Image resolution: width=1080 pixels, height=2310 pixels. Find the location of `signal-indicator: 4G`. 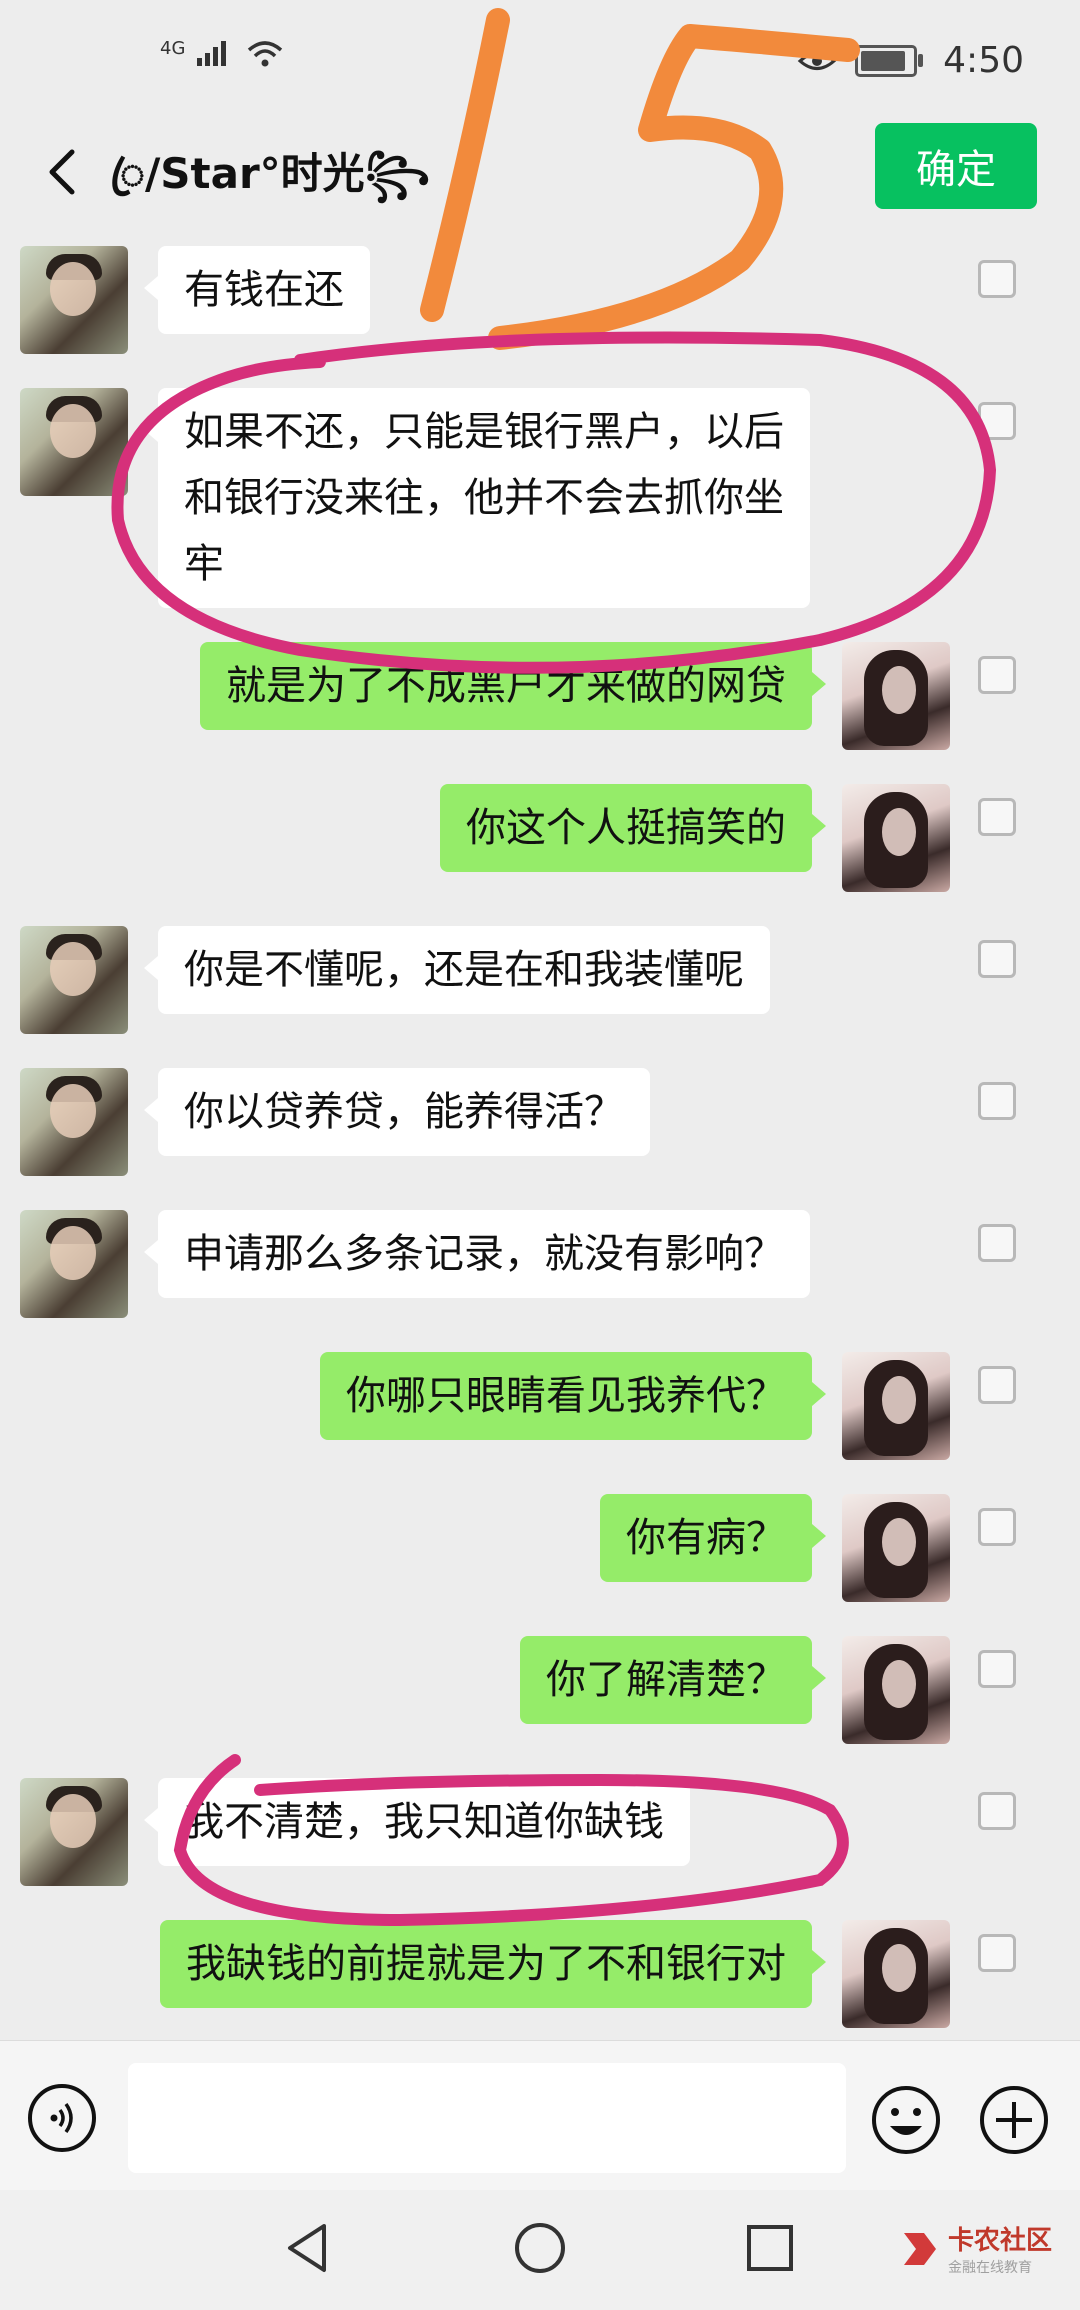

signal-indicator: 4G is located at coordinates (222, 57).